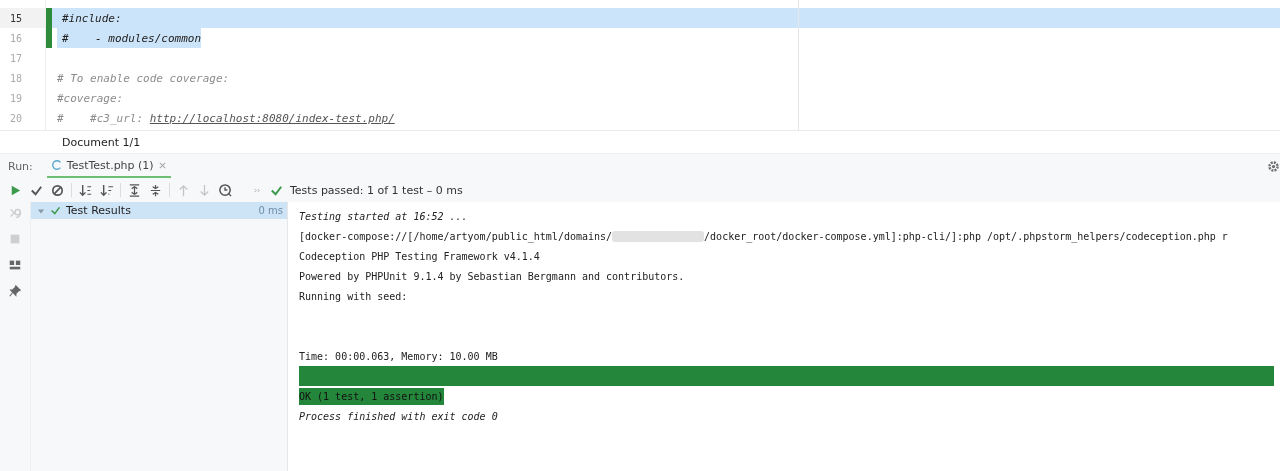 The image size is (1280, 471). Describe the element at coordinates (398, 416) in the screenshot. I see `console-line: Process finished with exit code 0` at that location.